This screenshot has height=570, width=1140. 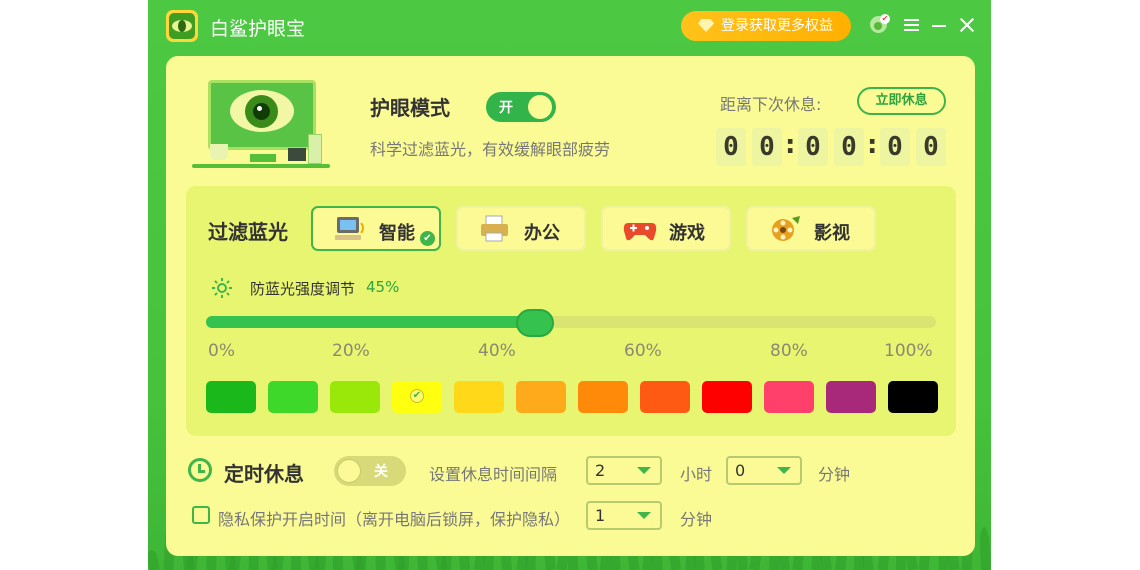 What do you see at coordinates (303, 289) in the screenshot?
I see `intensity-label: 防蓝光强度调节` at bounding box center [303, 289].